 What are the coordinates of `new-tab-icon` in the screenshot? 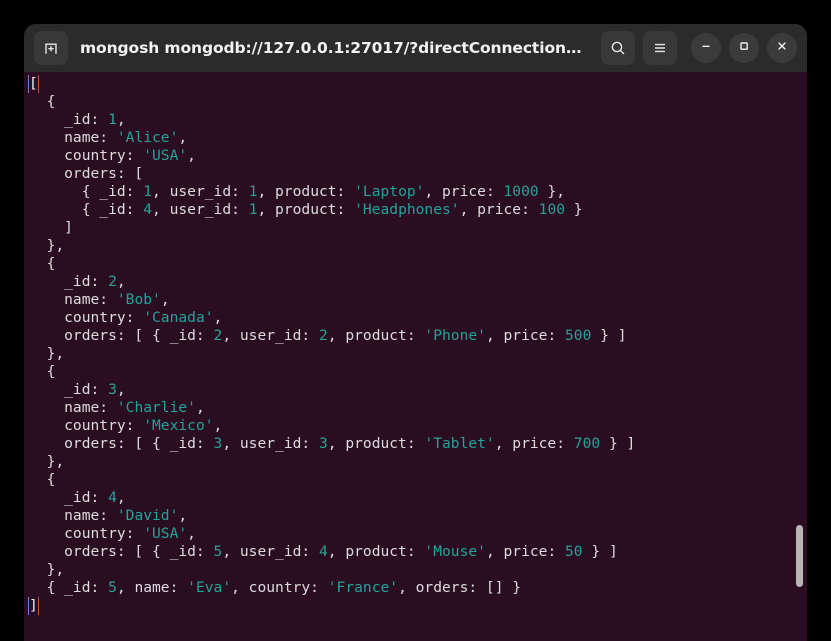 It's located at (51, 48).